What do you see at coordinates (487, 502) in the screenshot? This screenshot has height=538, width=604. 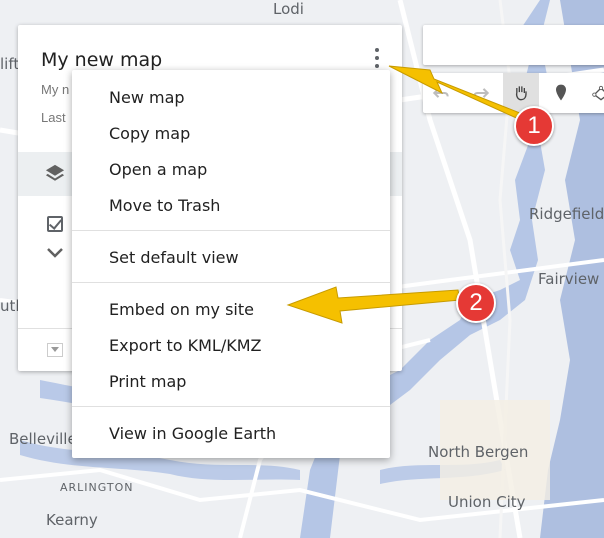 I see `map-label-union-city: Union City` at bounding box center [487, 502].